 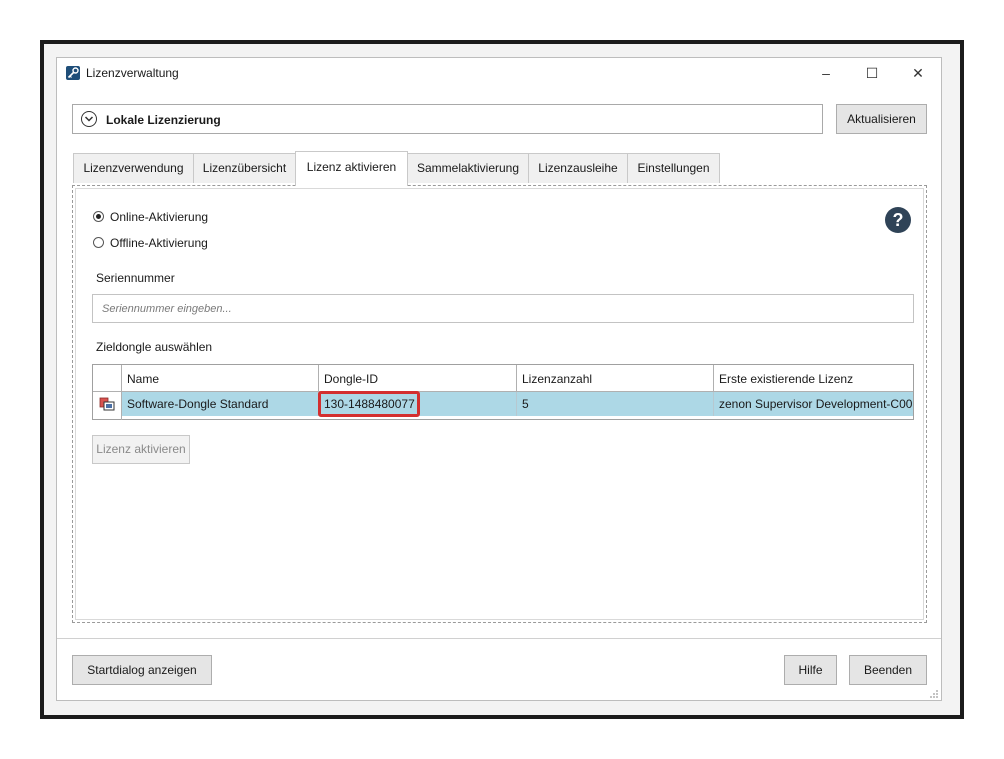 I want to click on tab-license-borrowing: Lizenzausleihe, so click(x=578, y=168).